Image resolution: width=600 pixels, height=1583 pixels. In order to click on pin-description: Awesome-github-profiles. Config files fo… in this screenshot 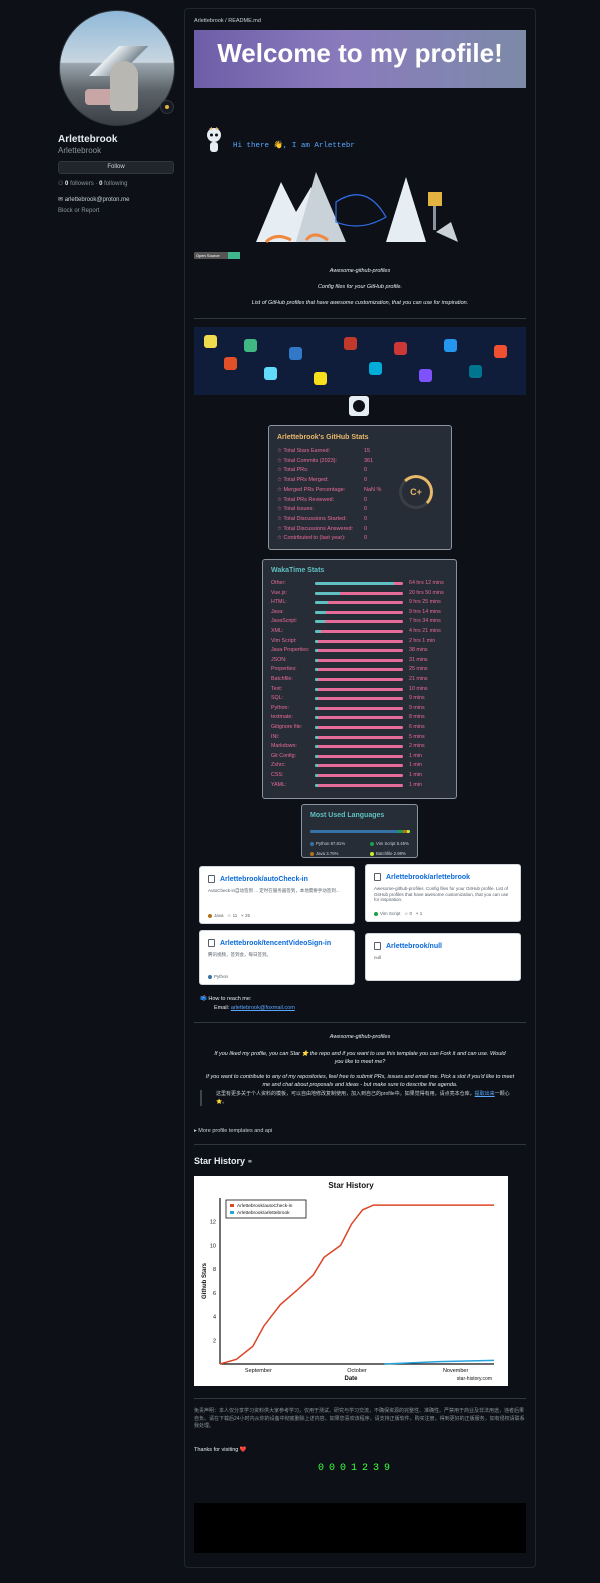, I will do `click(441, 894)`.